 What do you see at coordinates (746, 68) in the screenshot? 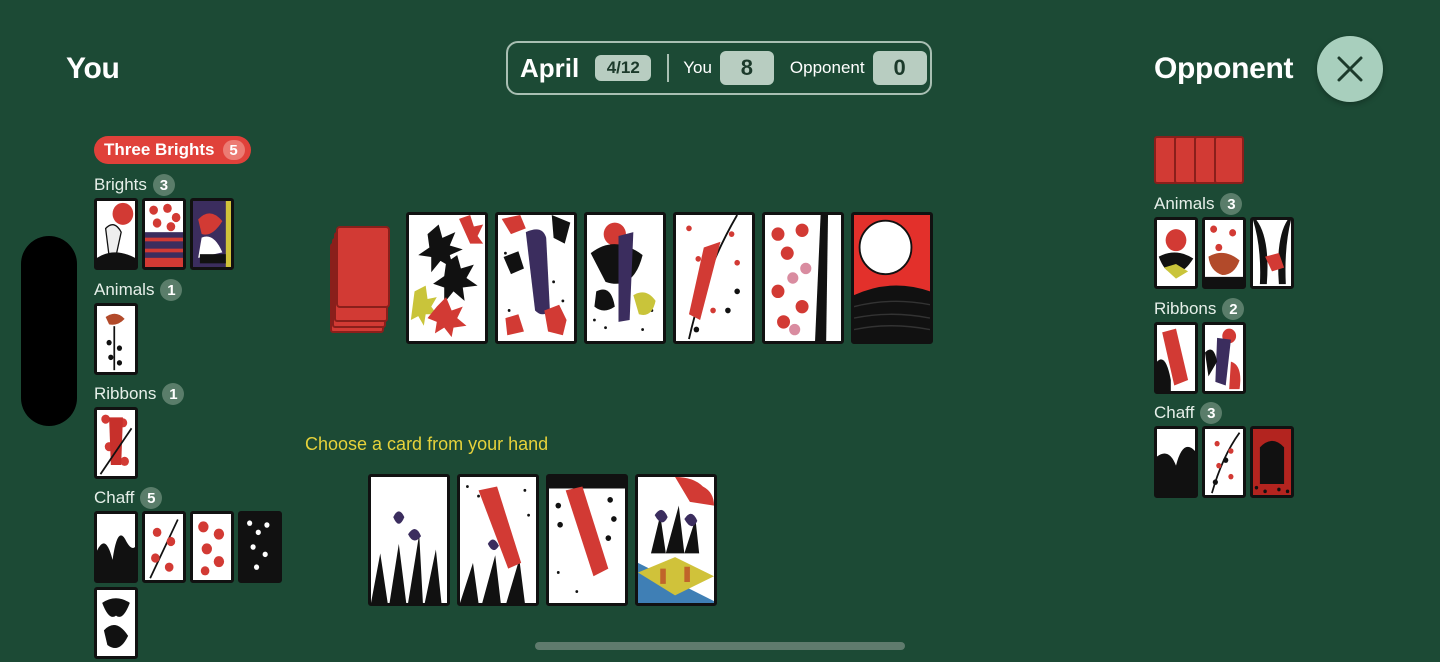
I see `you-score: 8` at bounding box center [746, 68].